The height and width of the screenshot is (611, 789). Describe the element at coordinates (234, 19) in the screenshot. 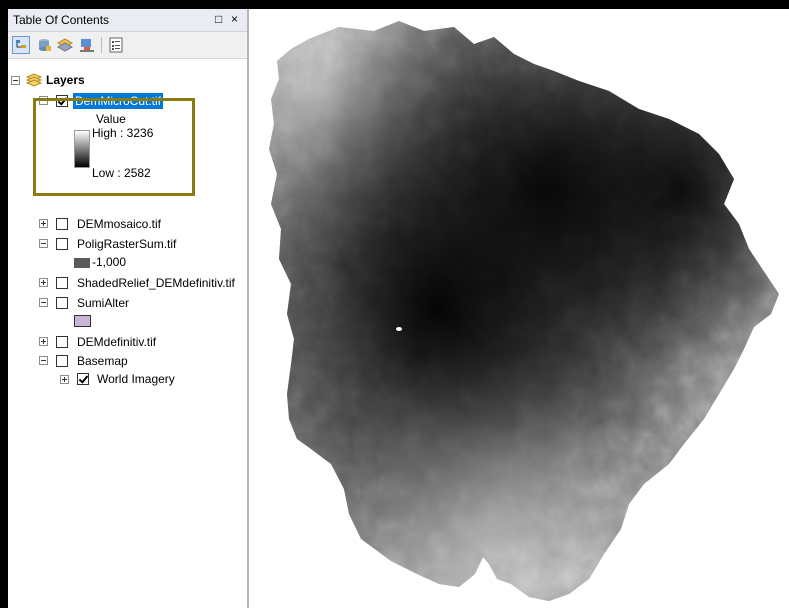

I see `close-icon: ×` at that location.